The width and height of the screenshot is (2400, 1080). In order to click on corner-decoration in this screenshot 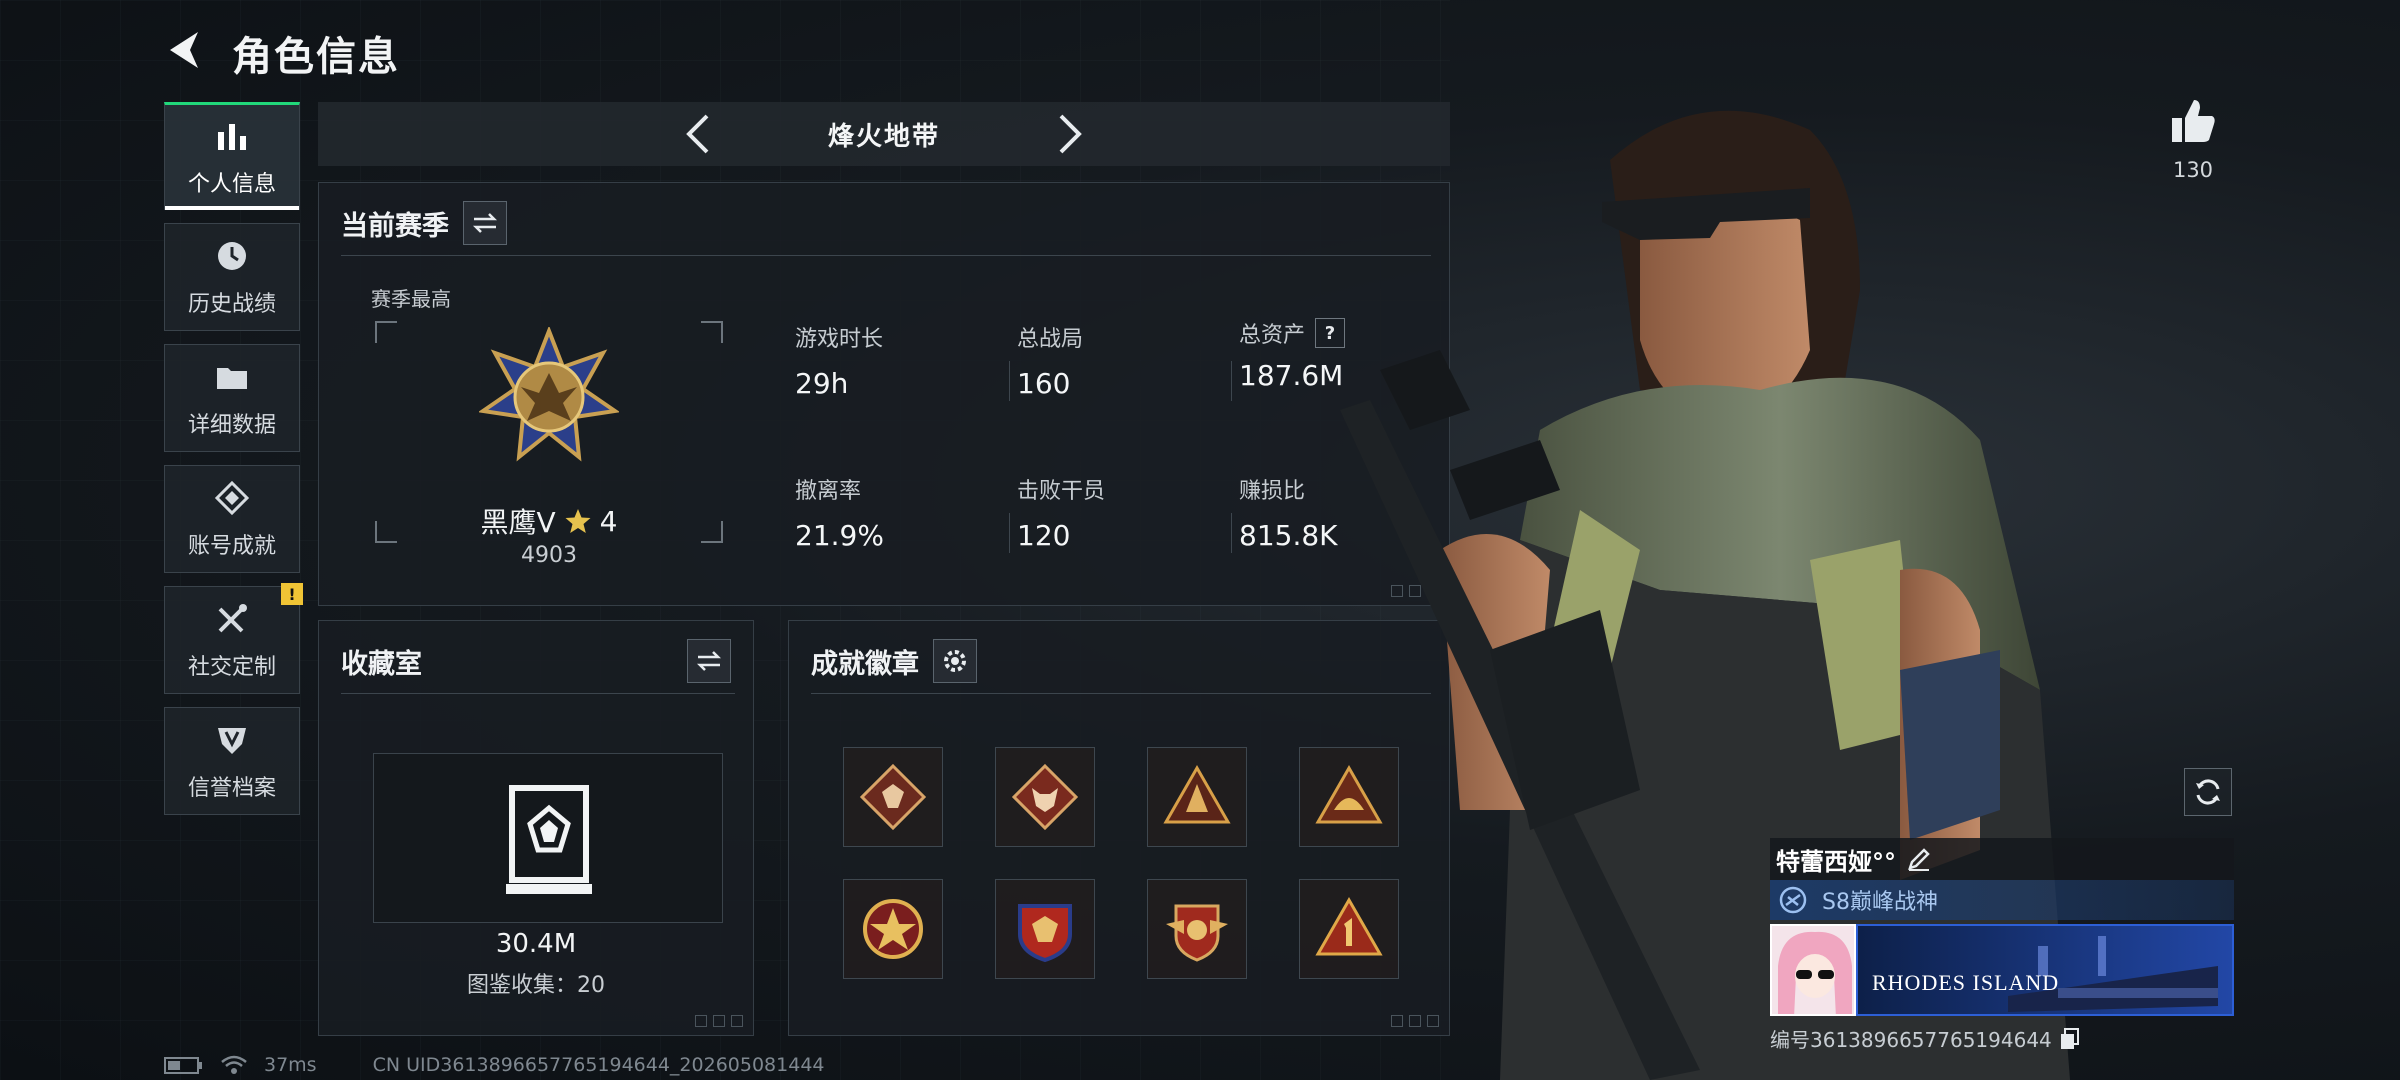, I will do `click(719, 1021)`.